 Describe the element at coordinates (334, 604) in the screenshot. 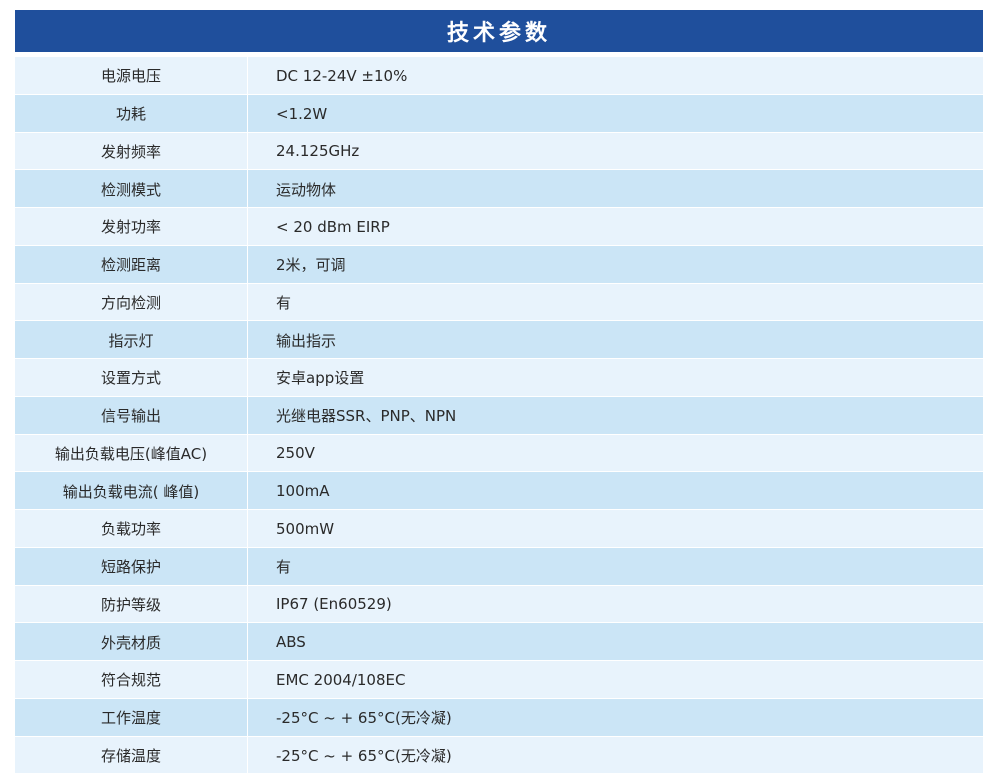

I see `spec-value: IP67 (En60529)` at that location.